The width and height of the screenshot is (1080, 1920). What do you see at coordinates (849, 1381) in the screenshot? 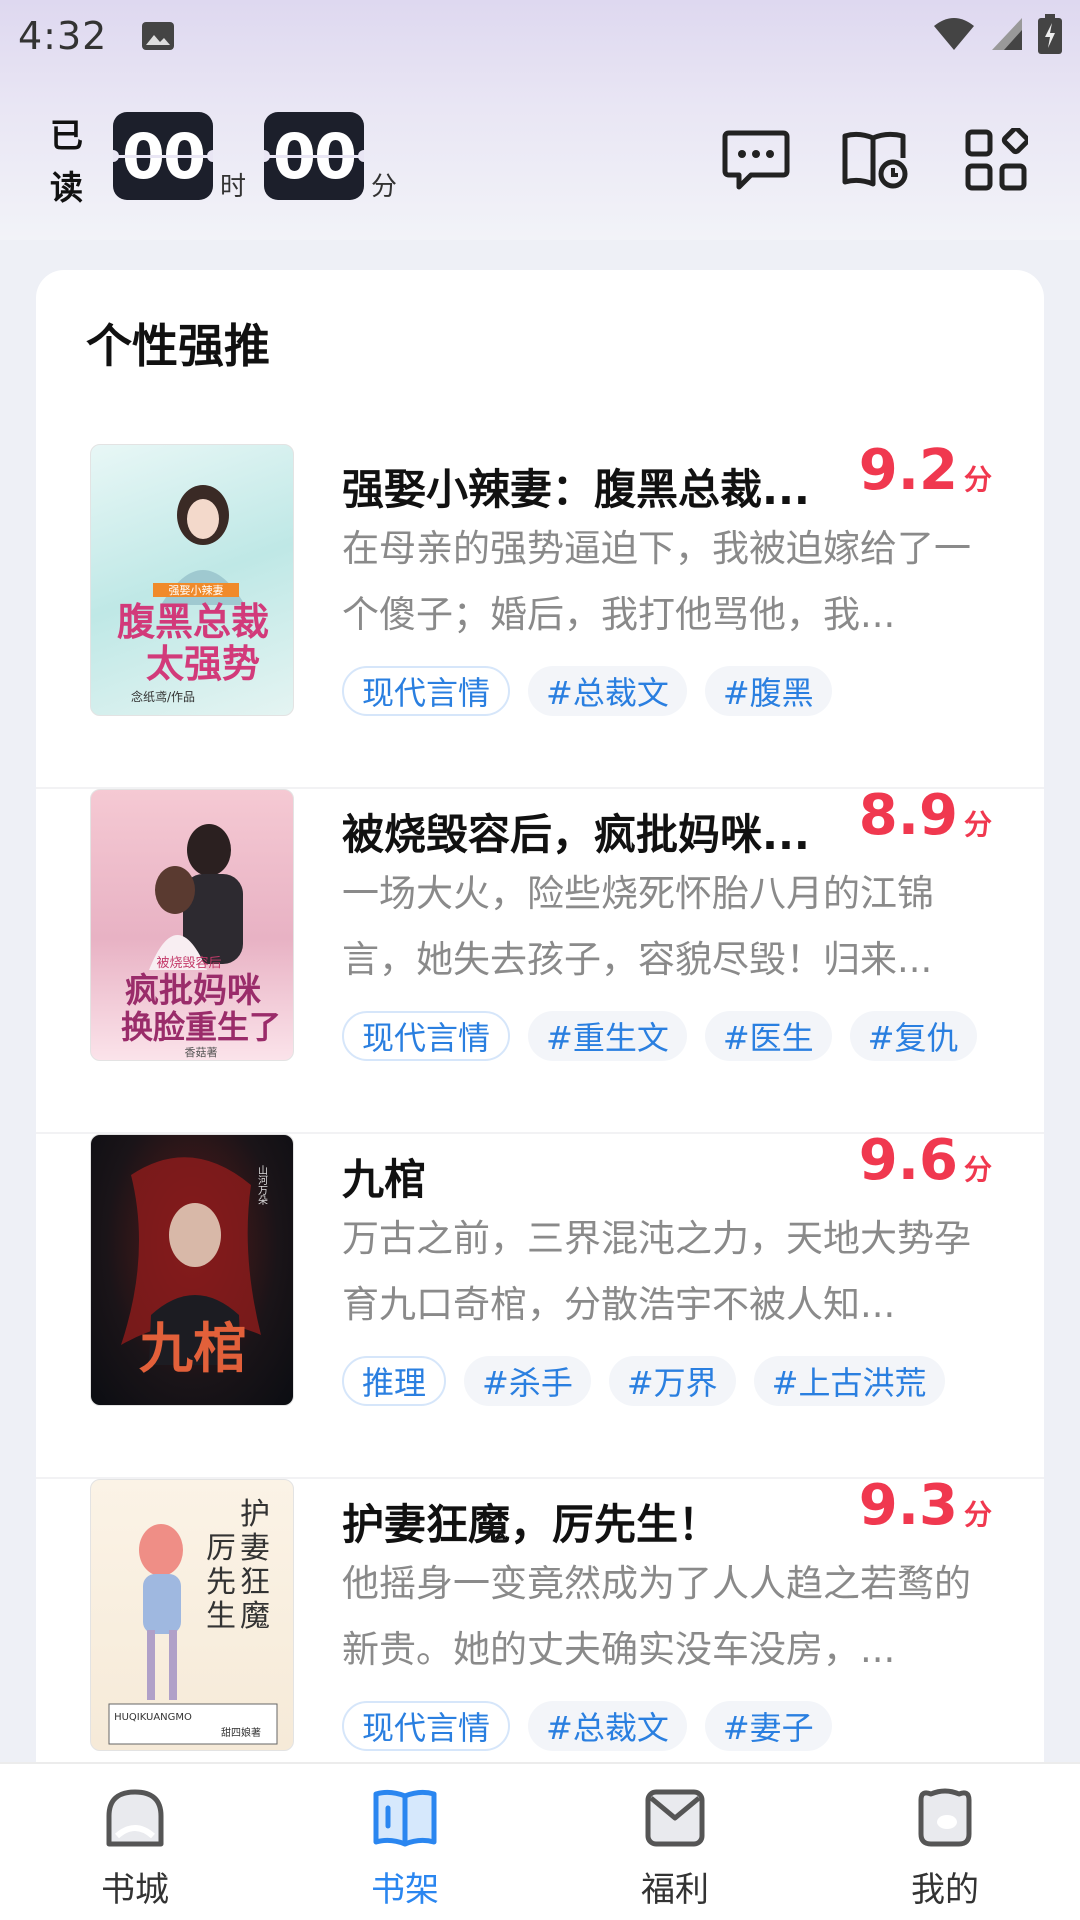
I see `tag-item: #上古洪荒` at bounding box center [849, 1381].